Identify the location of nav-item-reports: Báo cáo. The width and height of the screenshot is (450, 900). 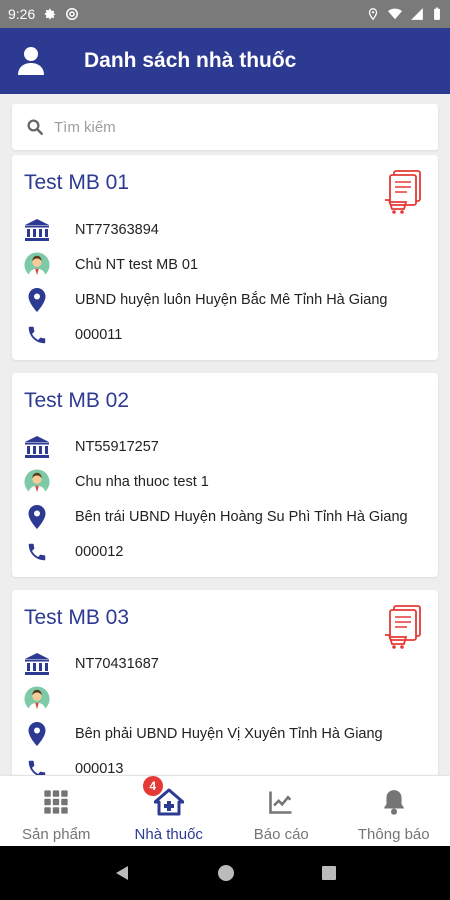
(281, 811).